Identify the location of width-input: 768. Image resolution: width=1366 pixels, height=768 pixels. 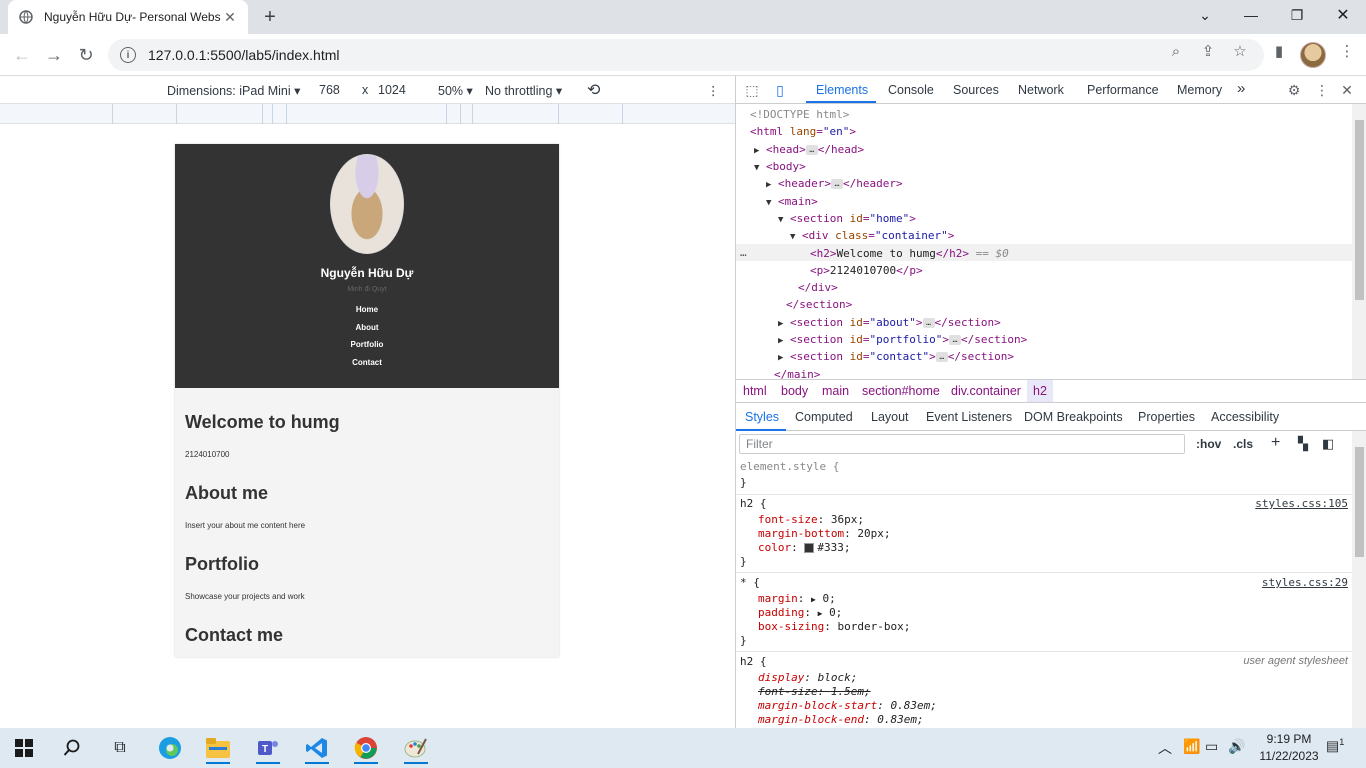
(329, 90).